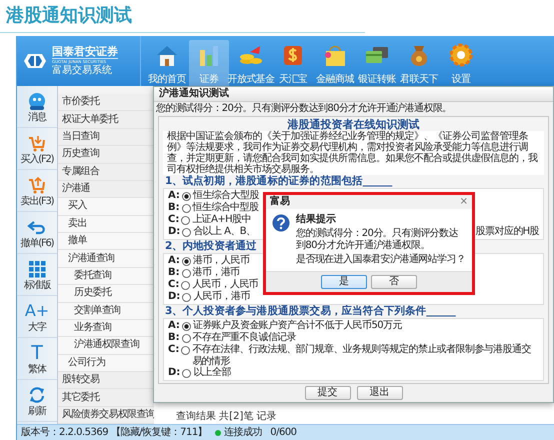  What do you see at coordinates (85, 51) in the screenshot?
I see `brand-name: 国泰君安证券` at bounding box center [85, 51].